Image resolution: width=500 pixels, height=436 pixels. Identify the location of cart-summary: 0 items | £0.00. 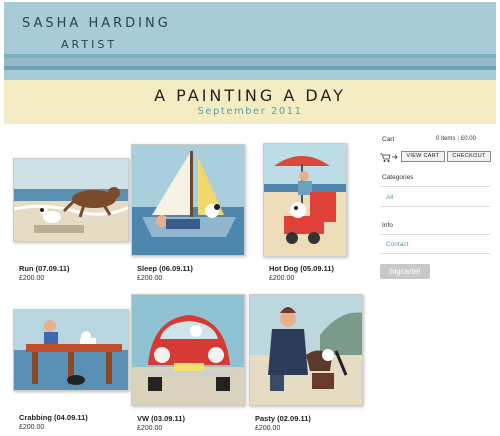
(456, 139).